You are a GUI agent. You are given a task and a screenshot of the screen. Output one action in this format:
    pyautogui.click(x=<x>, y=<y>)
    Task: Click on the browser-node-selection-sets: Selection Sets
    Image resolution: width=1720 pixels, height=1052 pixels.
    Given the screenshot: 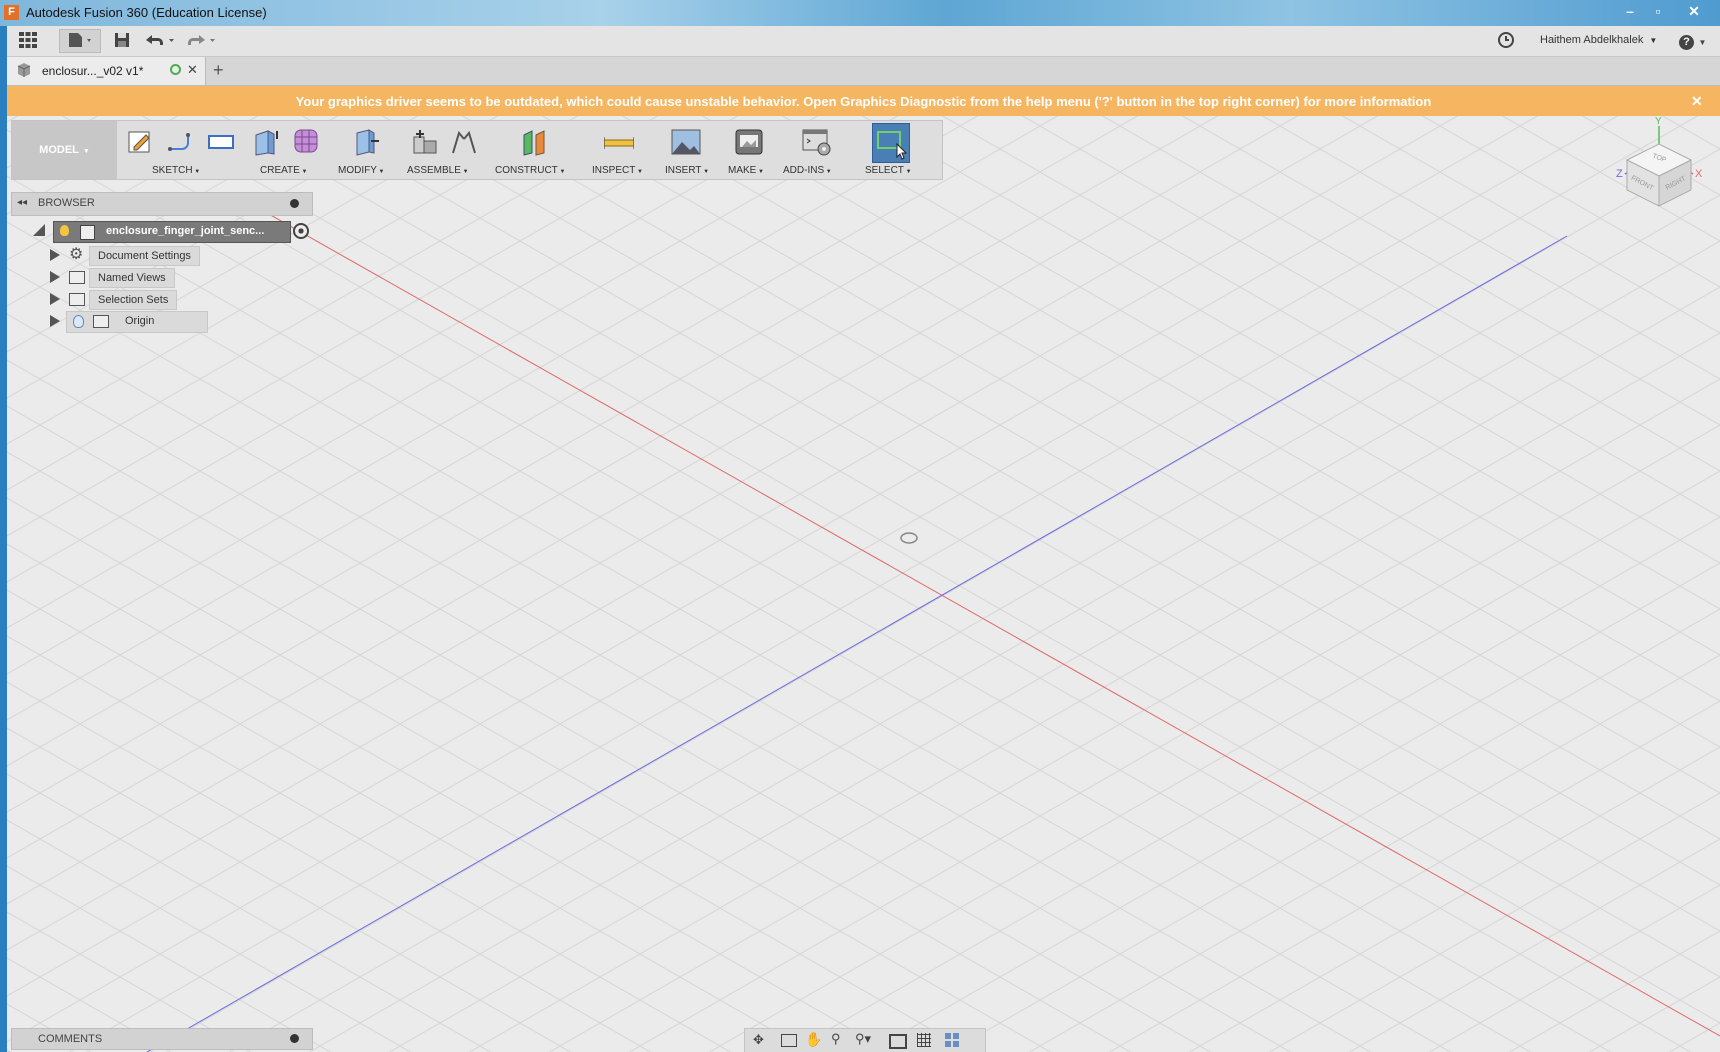 What is the action you would take?
    pyautogui.click(x=147, y=299)
    